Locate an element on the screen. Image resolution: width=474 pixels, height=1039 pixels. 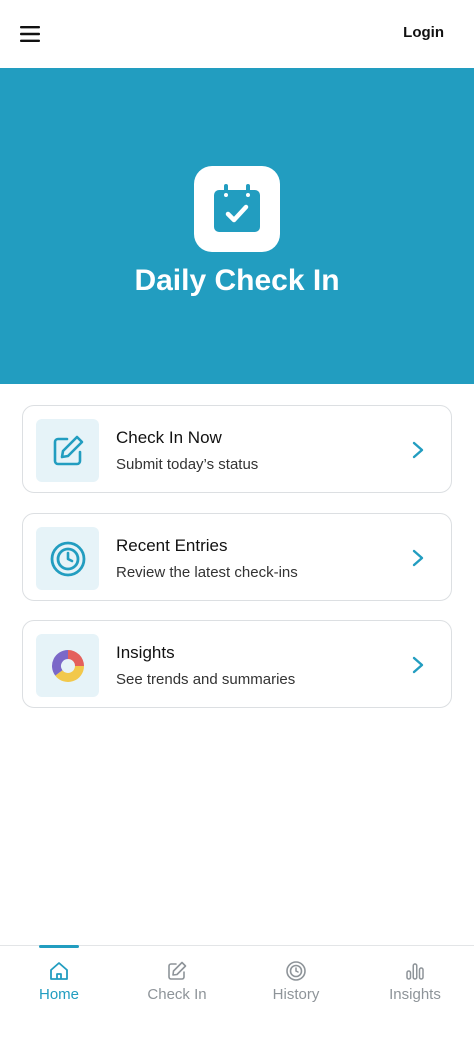
nav-label: Check In is located at coordinates (177, 994).